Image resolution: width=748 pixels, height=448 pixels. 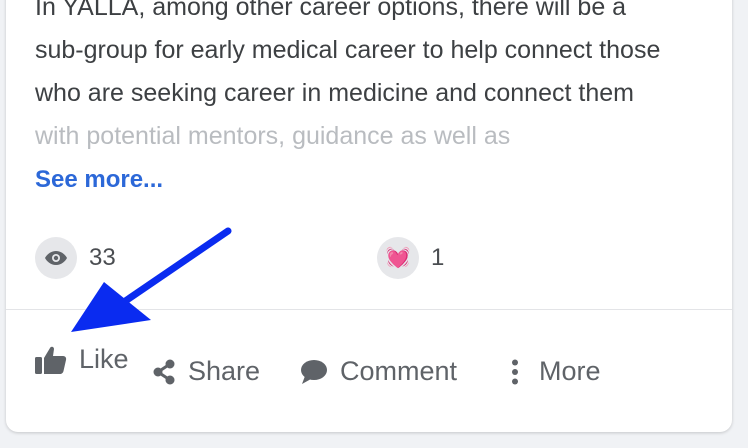 What do you see at coordinates (51, 360) in the screenshot?
I see `thumbs-up-icon` at bounding box center [51, 360].